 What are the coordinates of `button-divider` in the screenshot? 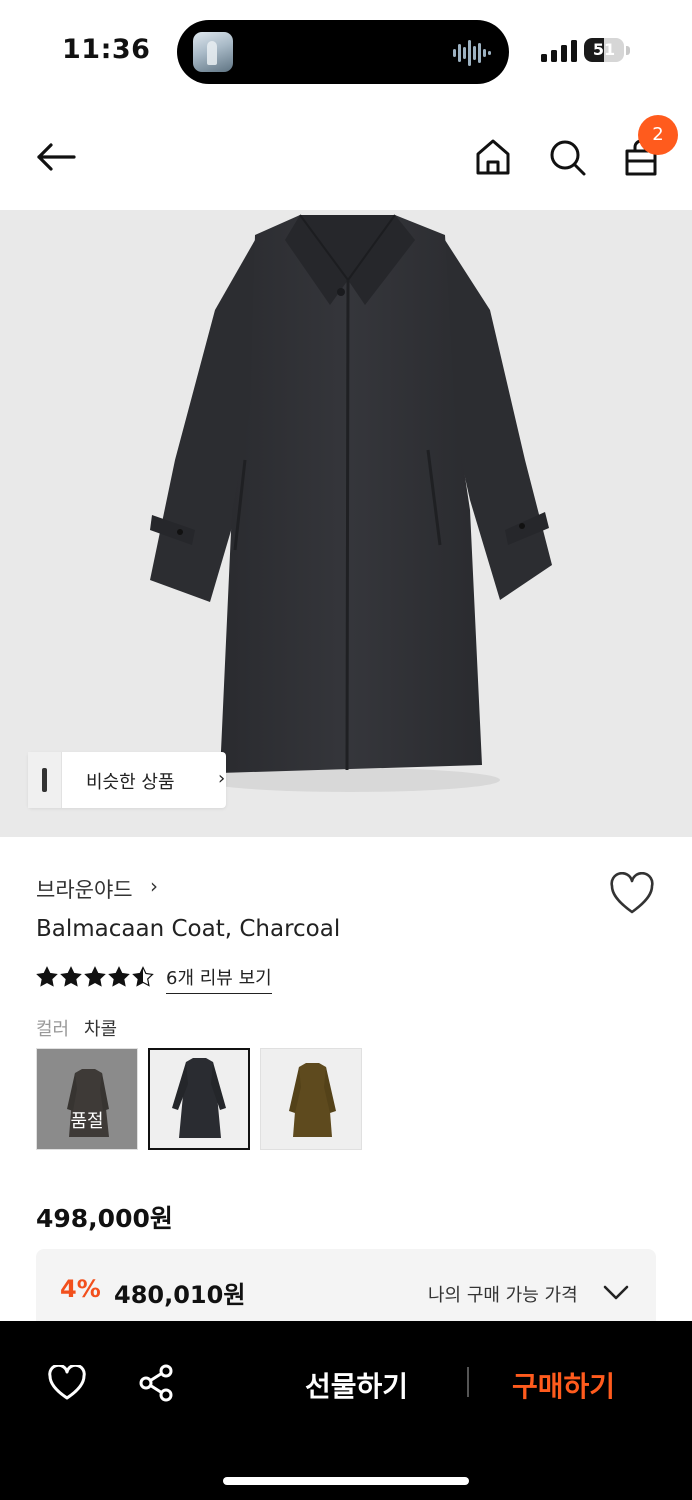 It's located at (468, 1382).